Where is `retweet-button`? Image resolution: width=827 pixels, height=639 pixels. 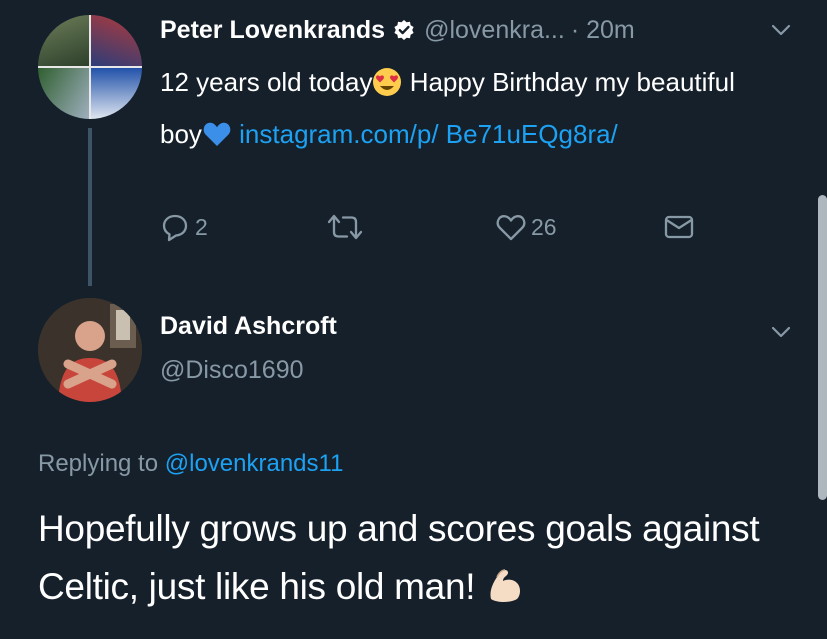
retweet-button is located at coordinates (347, 227).